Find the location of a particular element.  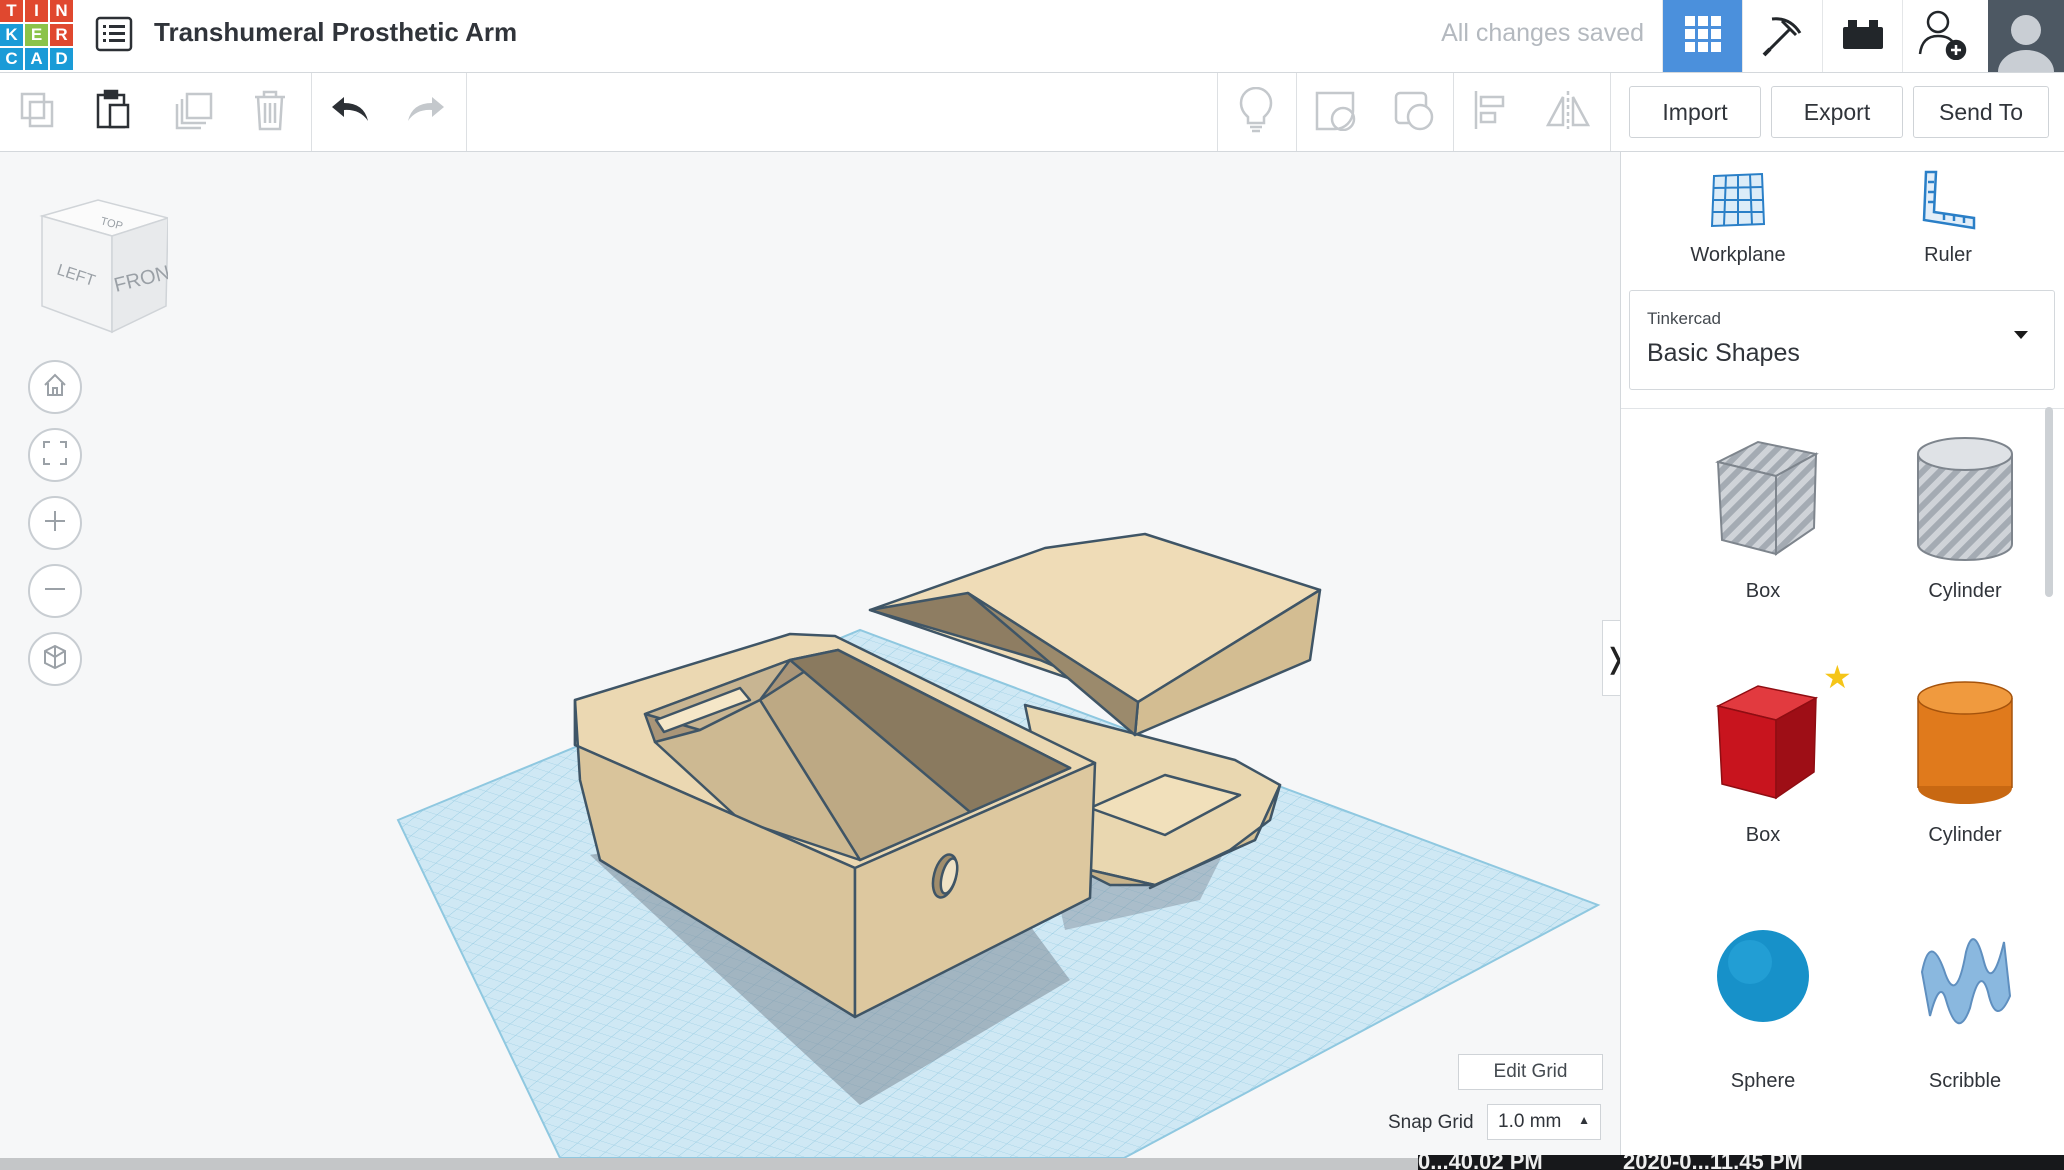

mirror-button is located at coordinates (1568, 112).